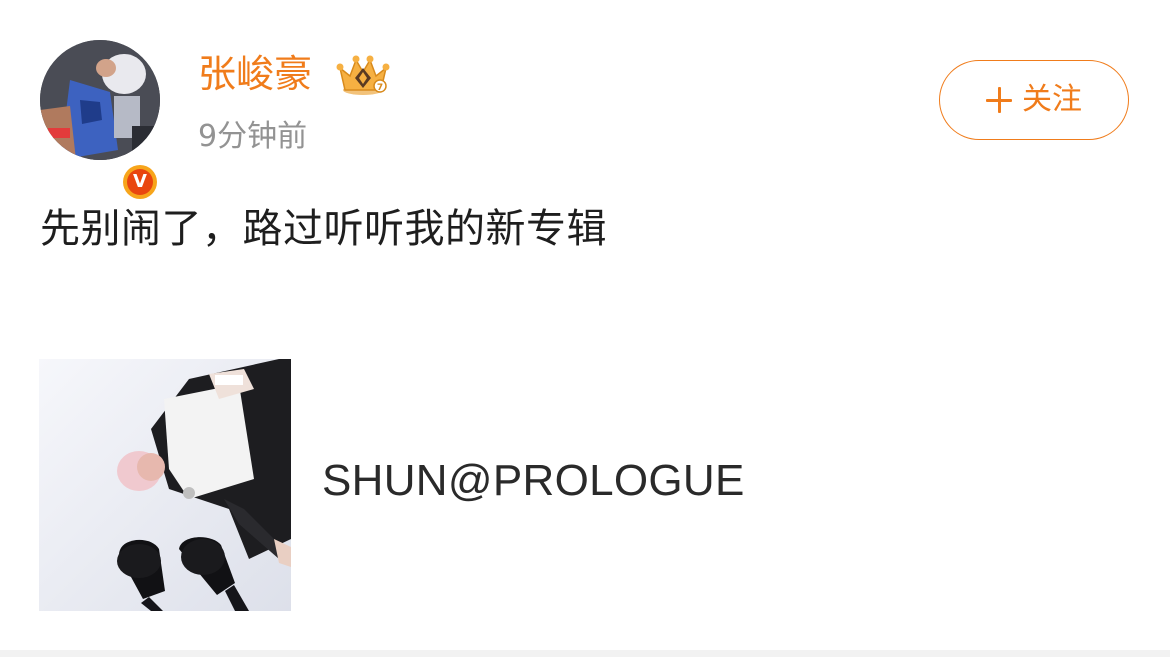 The width and height of the screenshot is (1170, 657). Describe the element at coordinates (363, 74) in the screenshot. I see `crown-icon: 7` at that location.